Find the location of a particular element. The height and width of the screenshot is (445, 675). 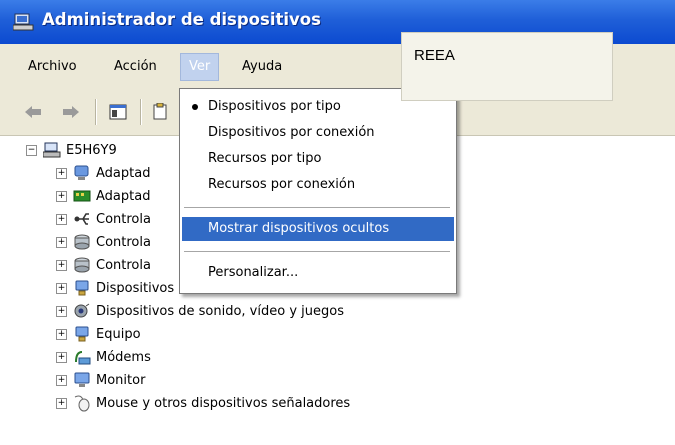

system-devices-icon is located at coordinates (82, 288).